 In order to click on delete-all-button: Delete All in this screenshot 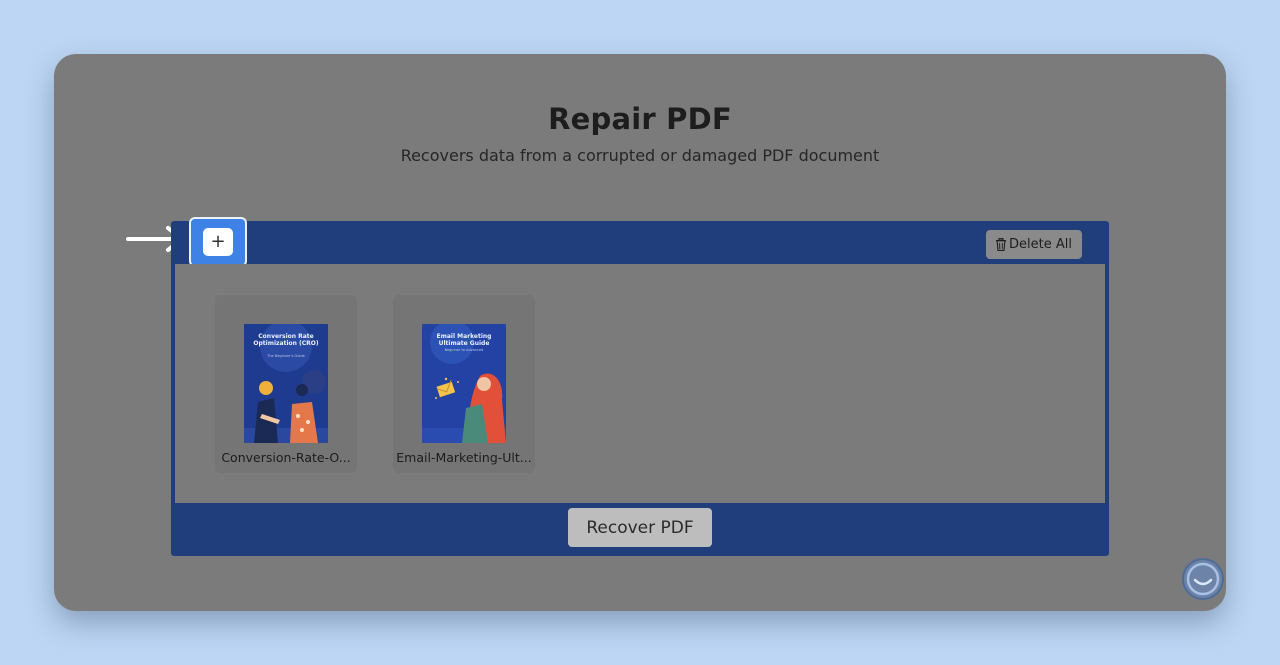, I will do `click(1034, 244)`.